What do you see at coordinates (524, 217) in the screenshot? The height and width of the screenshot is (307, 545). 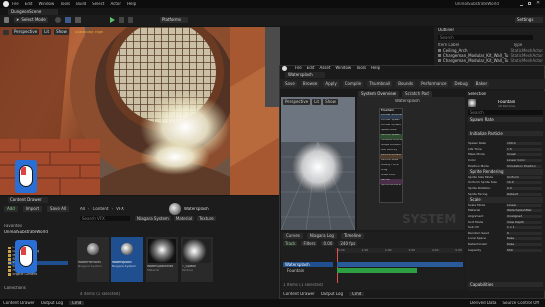 I see `property-value: Unaligned` at bounding box center [524, 217].